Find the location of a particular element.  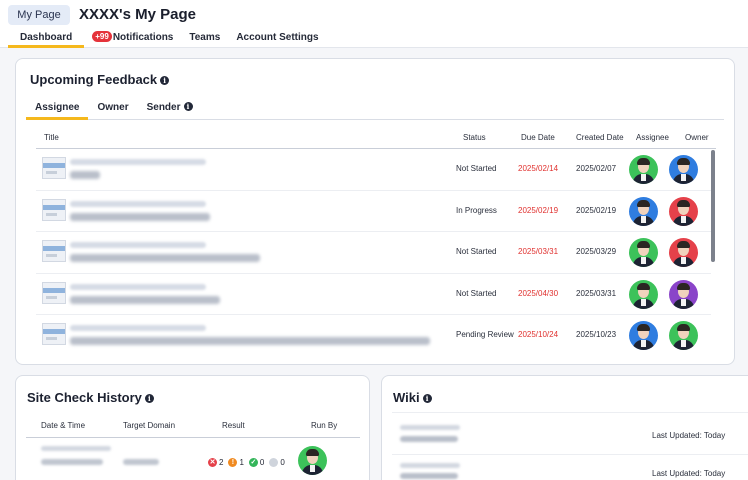

created-date-cell: 2025/03/31 is located at coordinates (596, 293).